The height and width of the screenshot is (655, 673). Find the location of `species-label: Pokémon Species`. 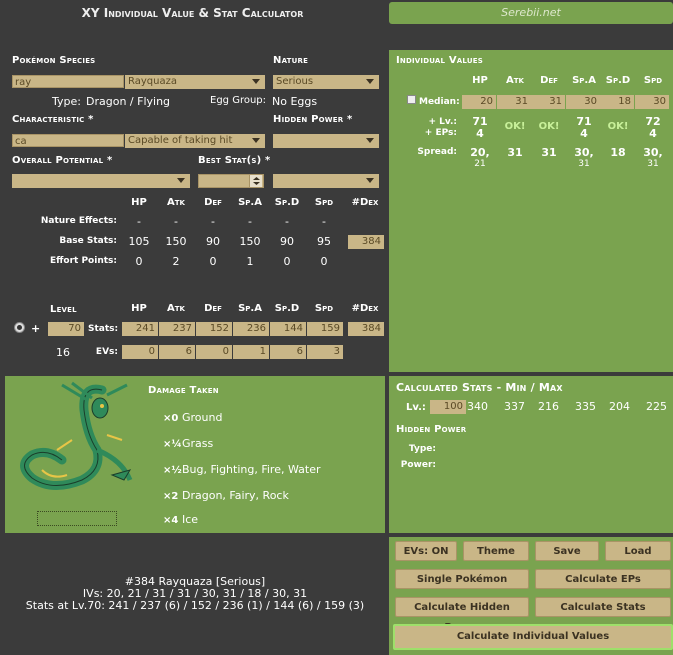

species-label: Pokémon Species is located at coordinates (54, 60).